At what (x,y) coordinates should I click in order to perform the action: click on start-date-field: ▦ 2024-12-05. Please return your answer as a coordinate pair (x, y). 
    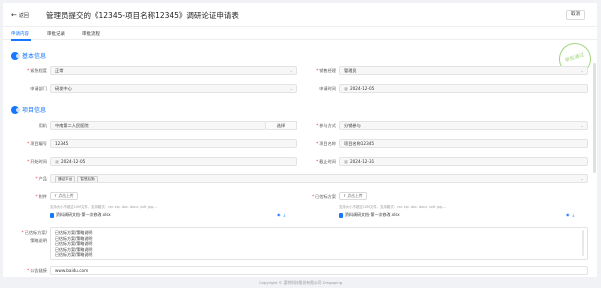
    Looking at the image, I should click on (173, 161).